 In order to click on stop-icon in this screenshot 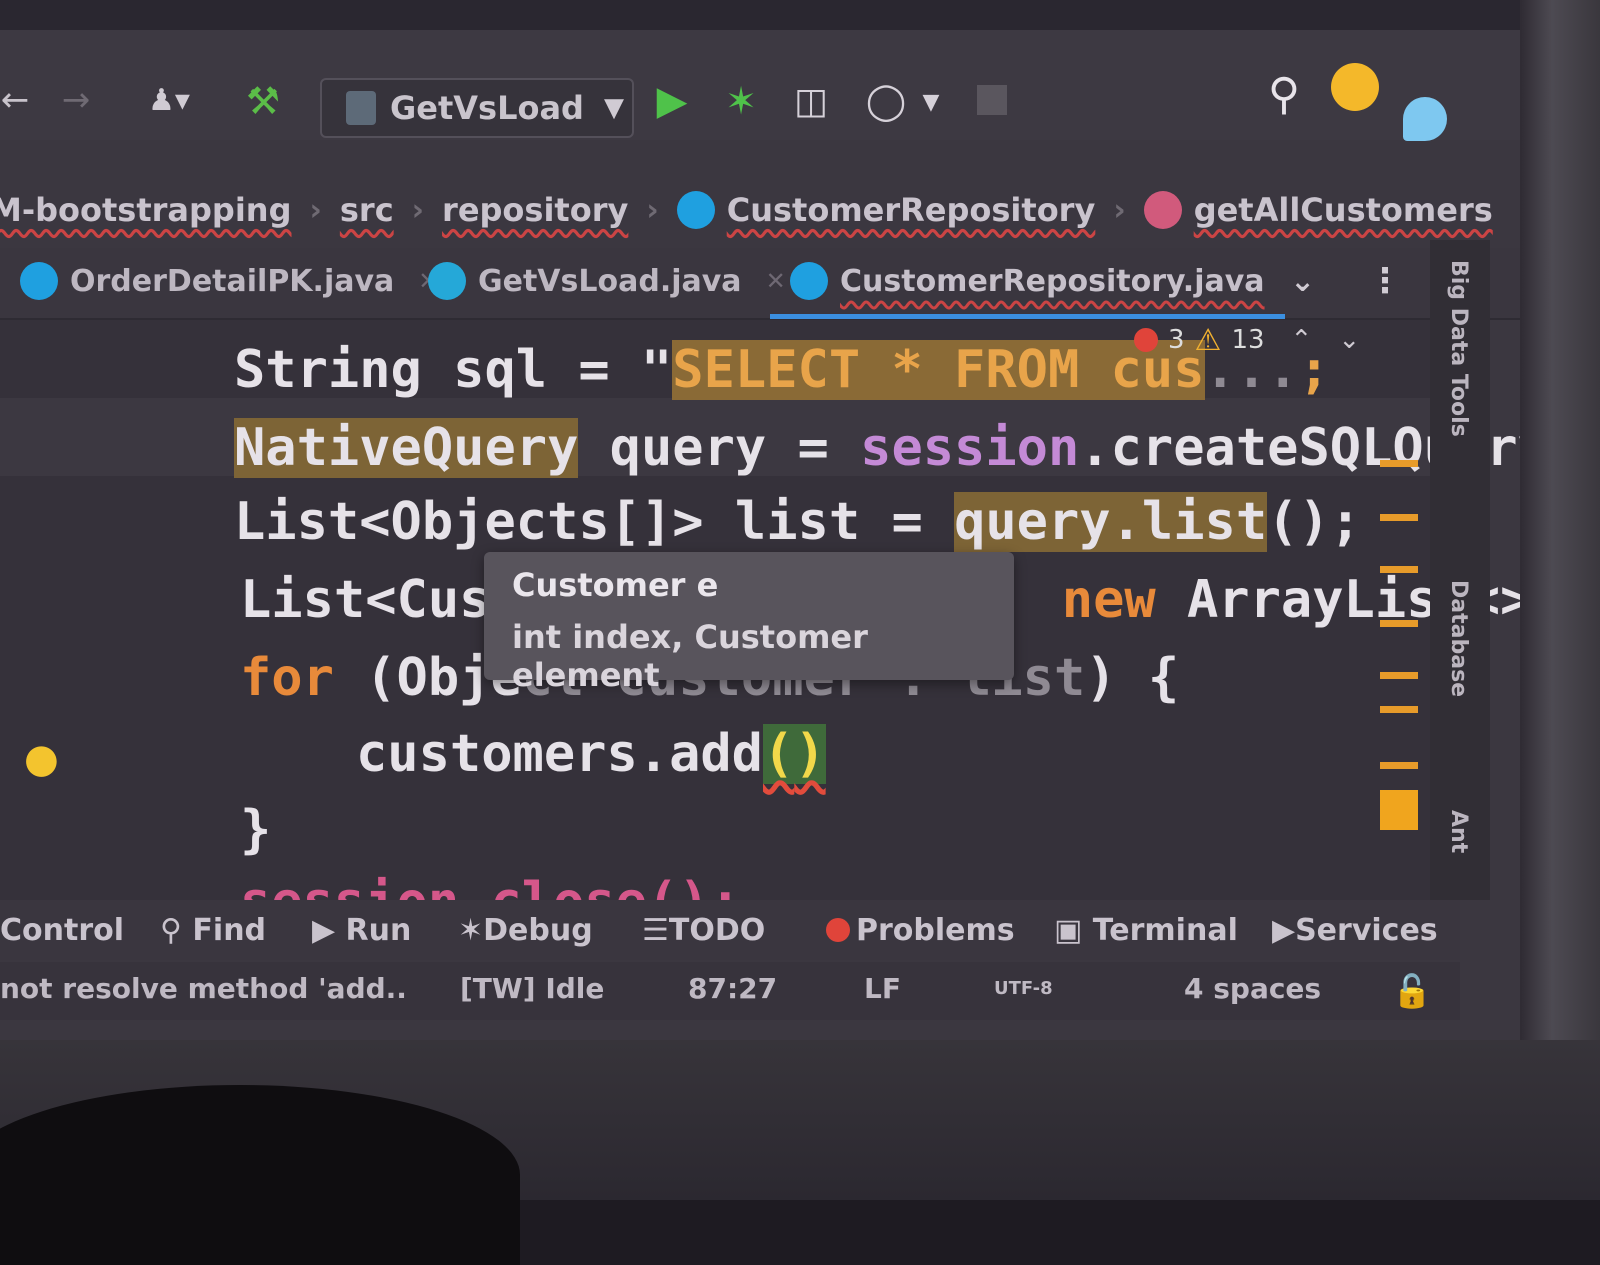, I will do `click(992, 100)`.